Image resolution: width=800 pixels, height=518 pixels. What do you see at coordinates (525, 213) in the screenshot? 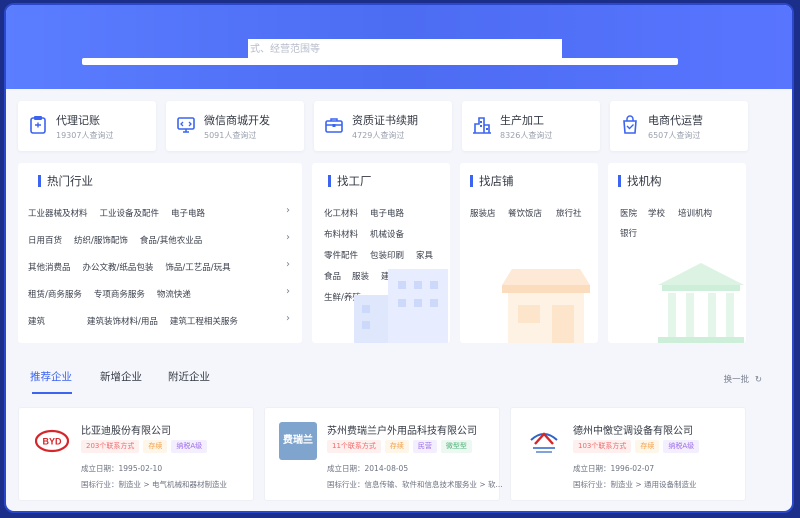
I see `shop-link: 餐饮饭店` at bounding box center [525, 213].